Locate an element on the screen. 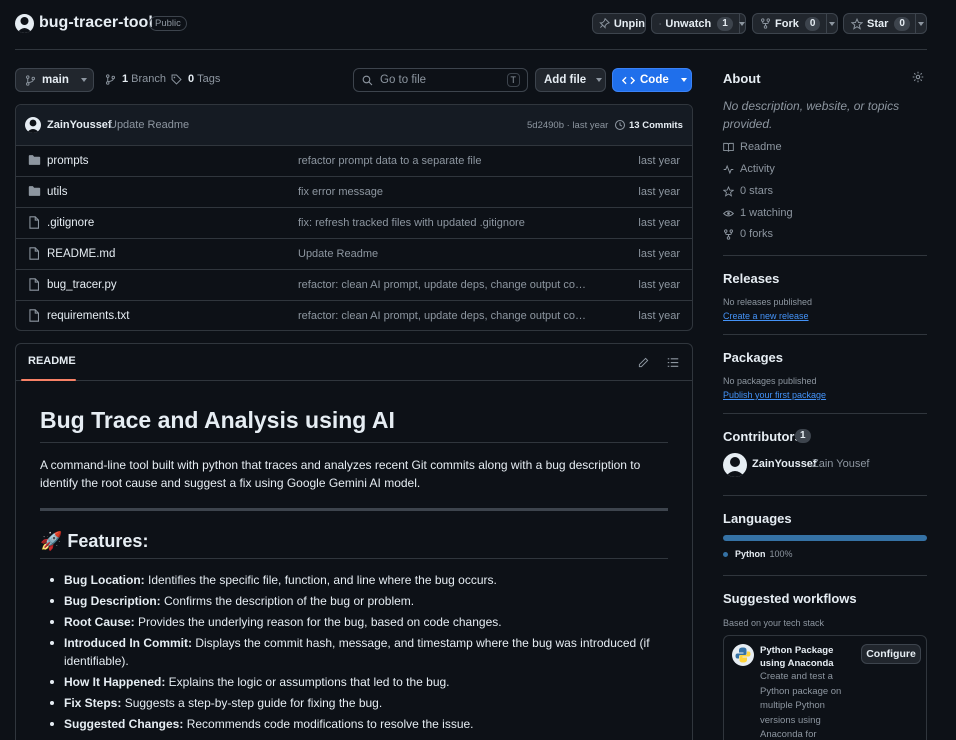 This screenshot has width=956, height=740. branch-select: main is located at coordinates (54, 80).